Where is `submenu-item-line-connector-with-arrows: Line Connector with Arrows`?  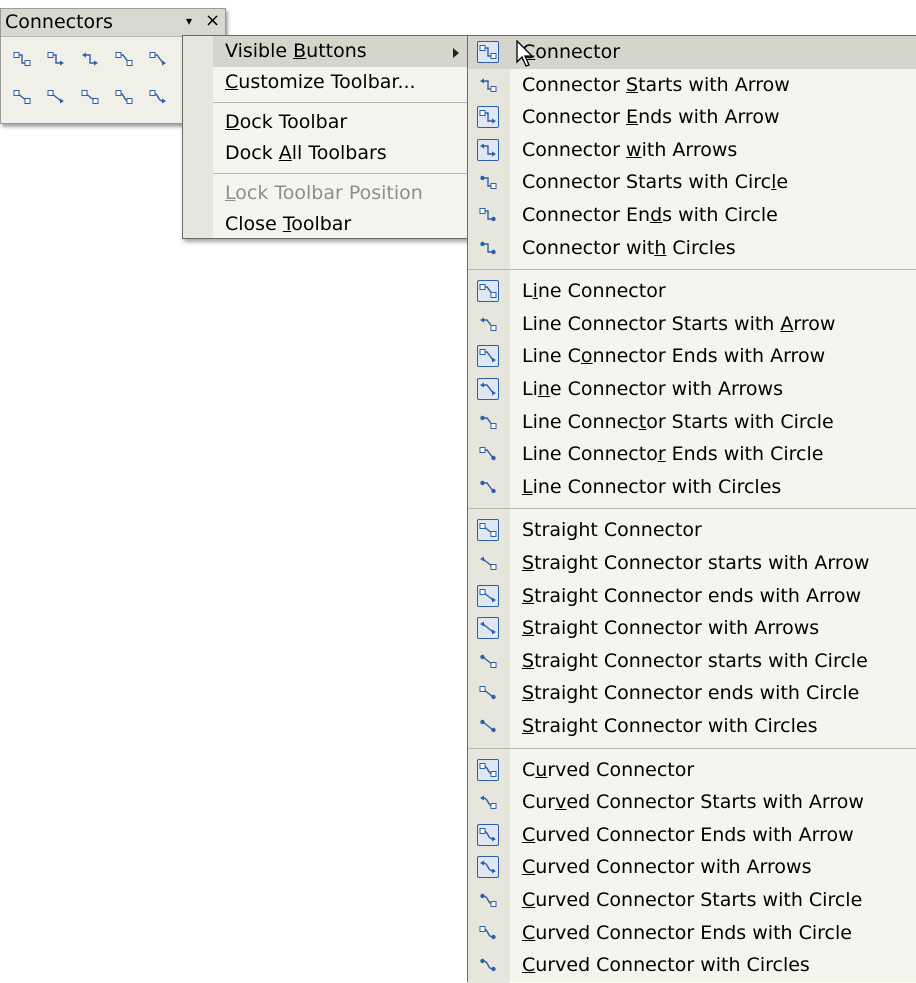 submenu-item-line-connector-with-arrows: Line Connector with Arrows is located at coordinates (692, 389).